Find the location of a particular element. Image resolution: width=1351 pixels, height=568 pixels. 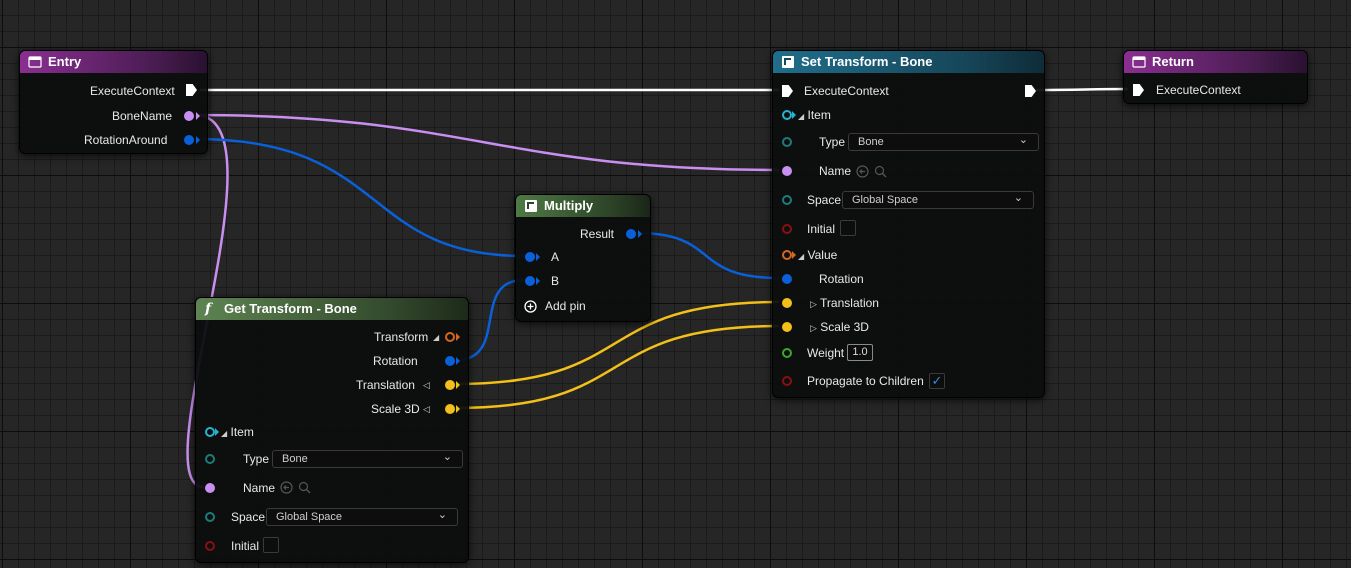

chevron-down-icon: ⌄ is located at coordinates (442, 515).